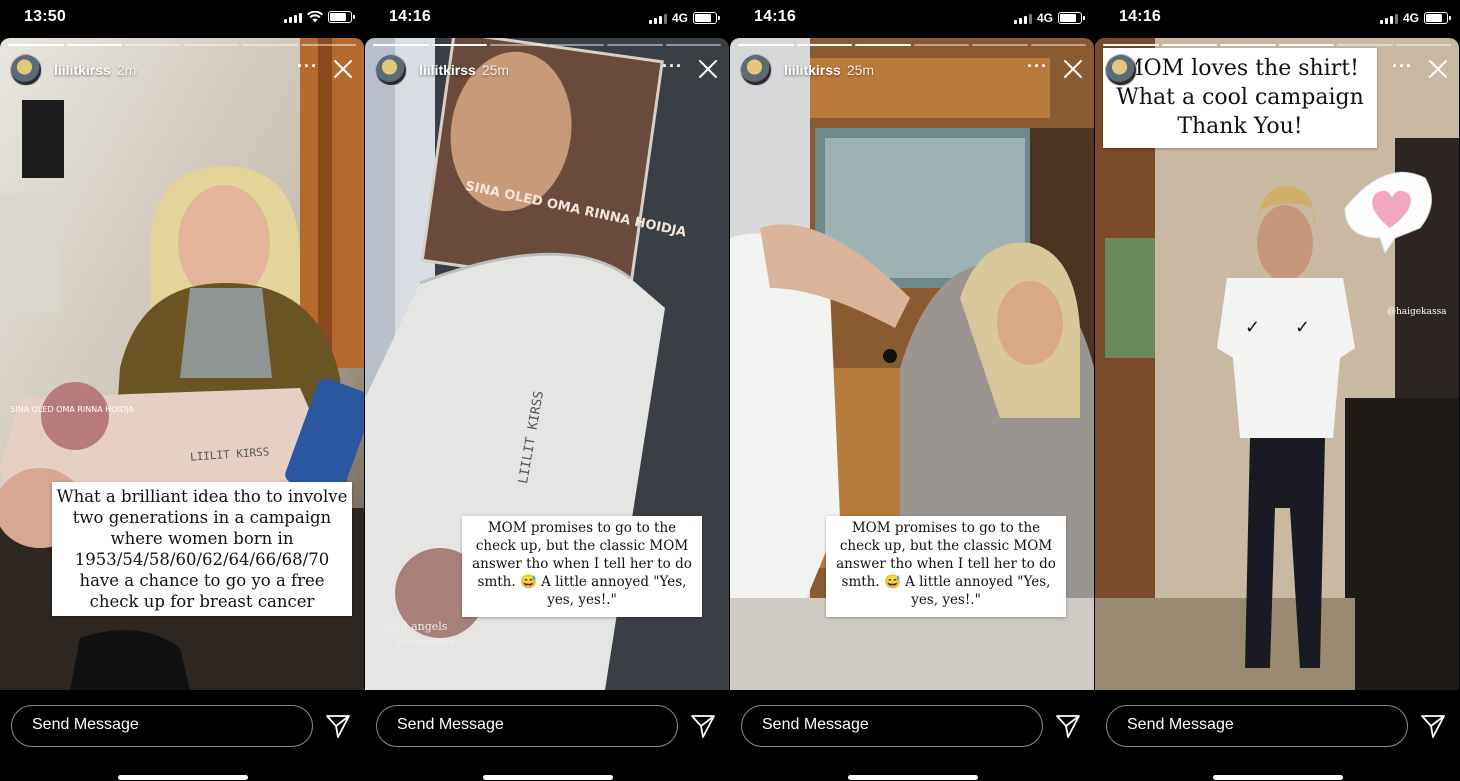 This screenshot has width=1460, height=781. I want to click on story-header: liilitkirss 2m ···, so click(183, 71).